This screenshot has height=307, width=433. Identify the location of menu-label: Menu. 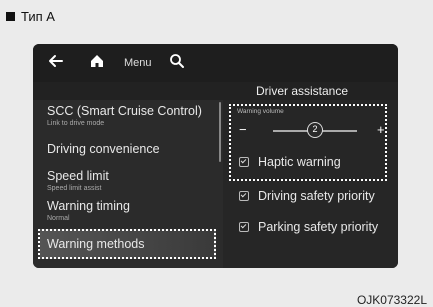
(138, 63).